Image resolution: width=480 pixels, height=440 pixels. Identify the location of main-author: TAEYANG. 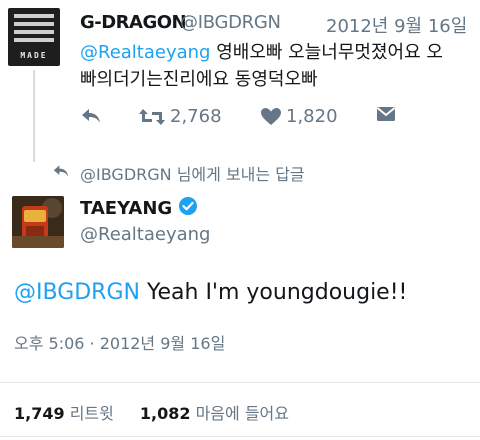
(139, 208).